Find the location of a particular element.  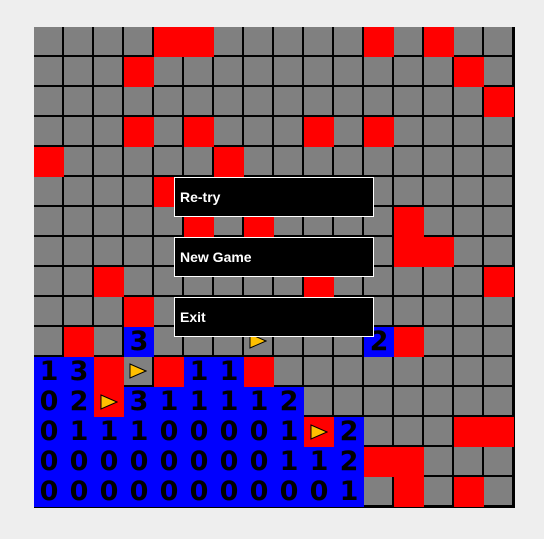

exit-button: Exit is located at coordinates (274, 317).